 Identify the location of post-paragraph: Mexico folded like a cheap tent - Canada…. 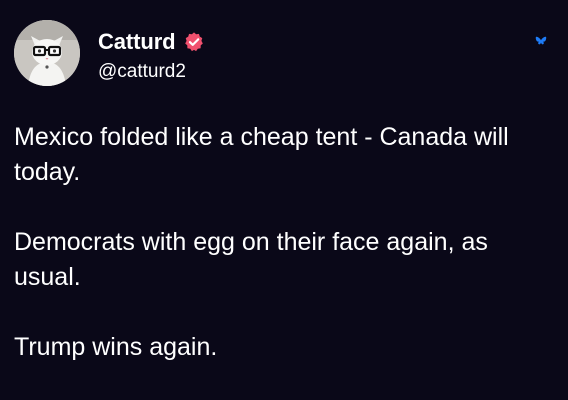
(261, 154).